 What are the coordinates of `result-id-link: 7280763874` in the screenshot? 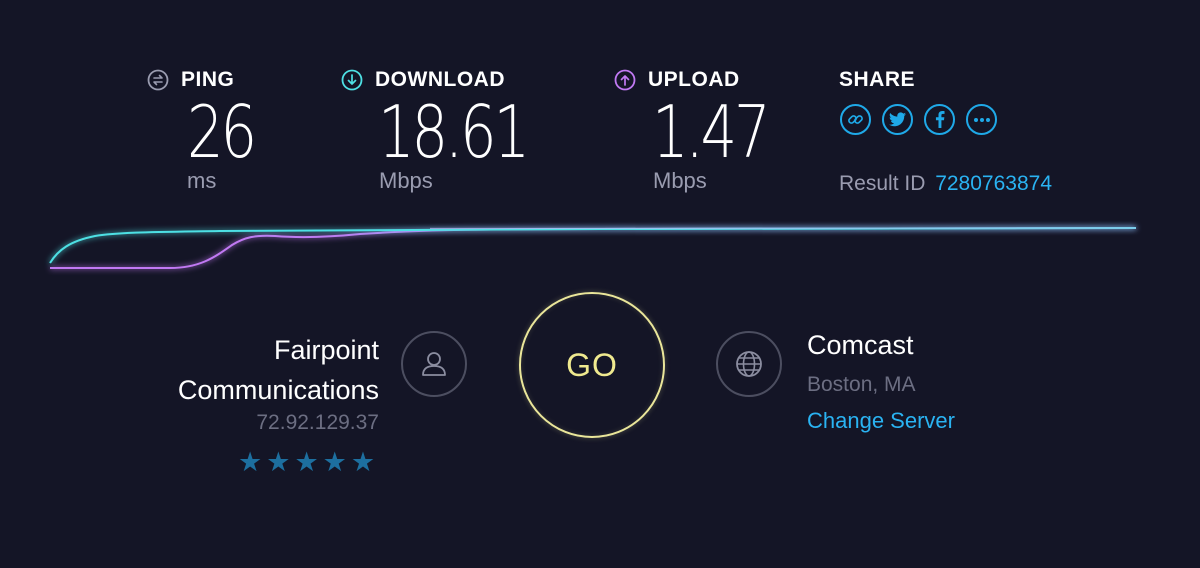 It's located at (993, 183).